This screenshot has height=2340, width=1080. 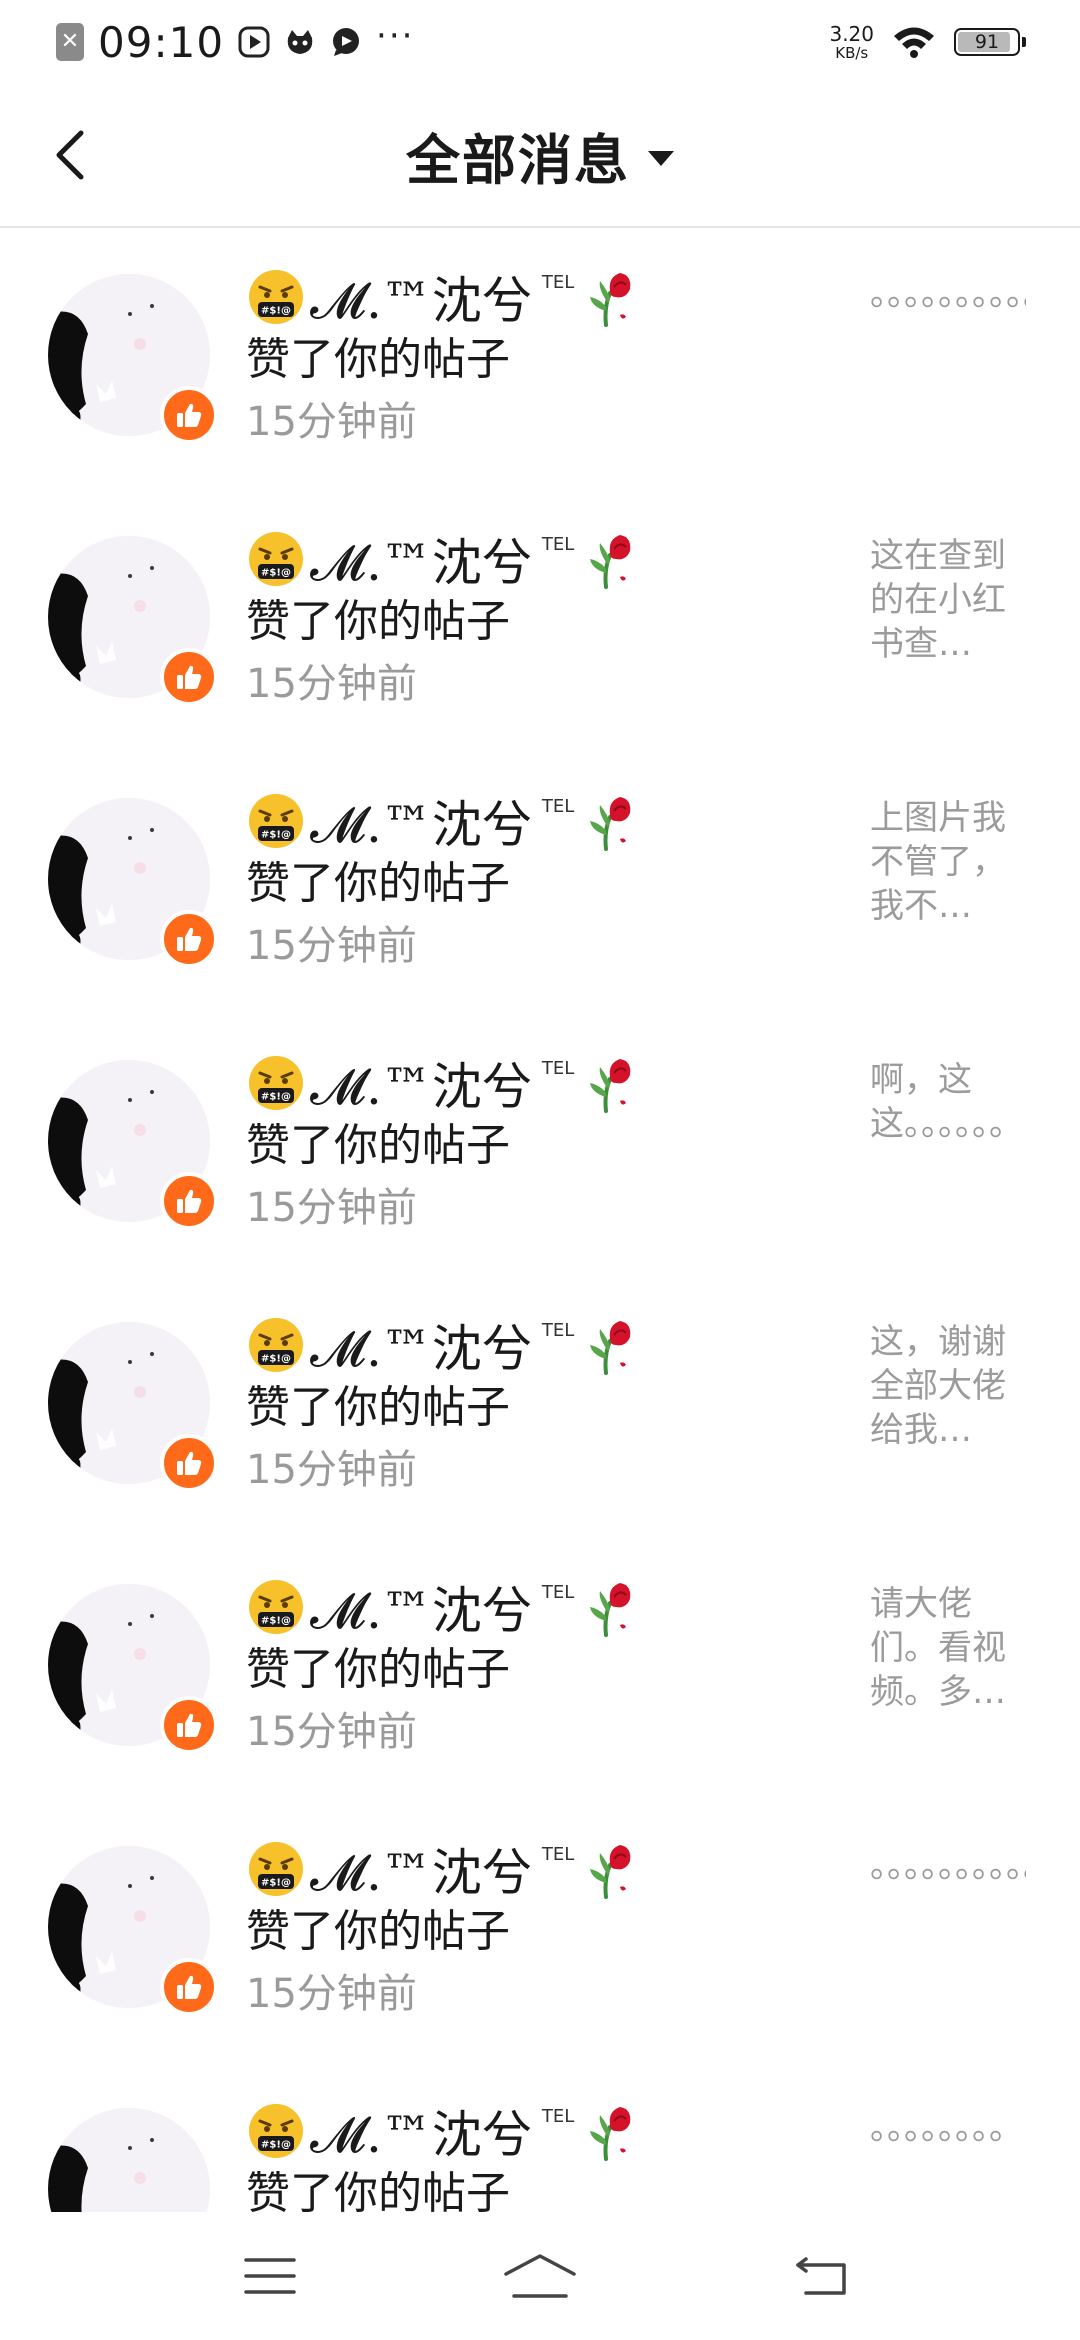 What do you see at coordinates (300, 42) in the screenshot?
I see `bilibili-cat-icon` at bounding box center [300, 42].